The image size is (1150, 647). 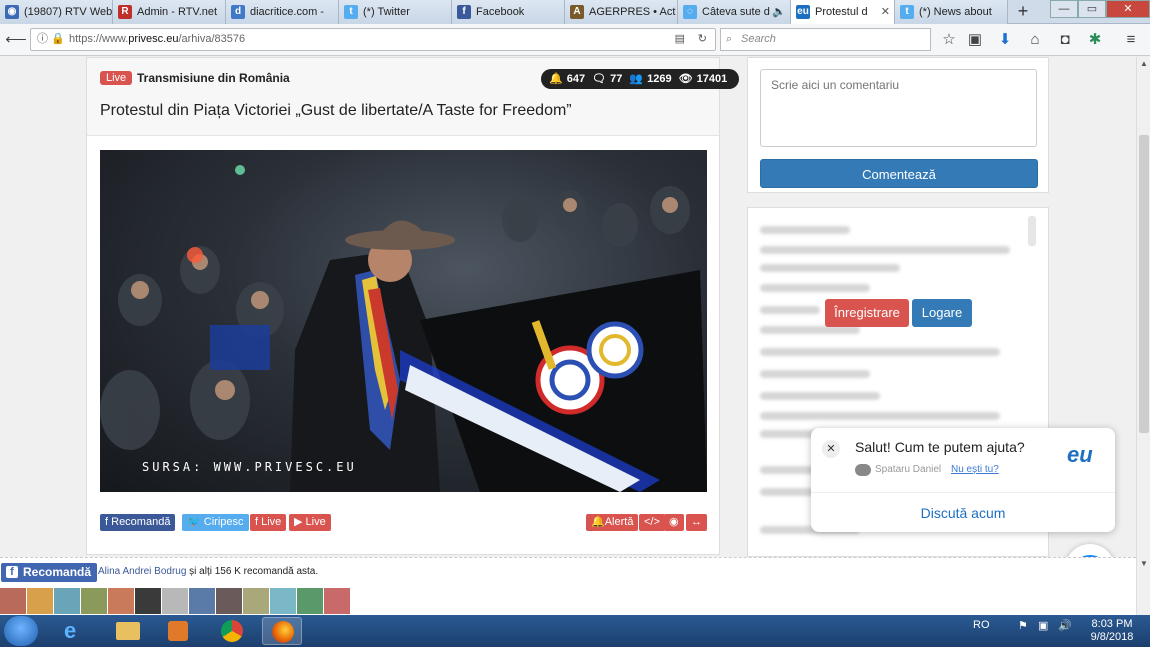 I want to click on pocket-icon: ◘, so click(x=1065, y=40).